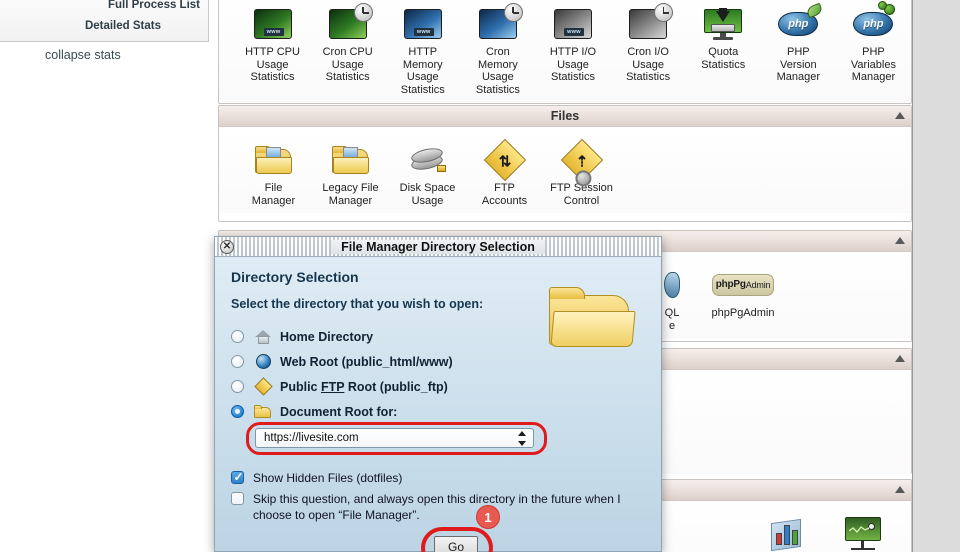 This screenshot has height=552, width=960. I want to click on icon-legacy-file-manager: Legacy File Manager, so click(350, 174).